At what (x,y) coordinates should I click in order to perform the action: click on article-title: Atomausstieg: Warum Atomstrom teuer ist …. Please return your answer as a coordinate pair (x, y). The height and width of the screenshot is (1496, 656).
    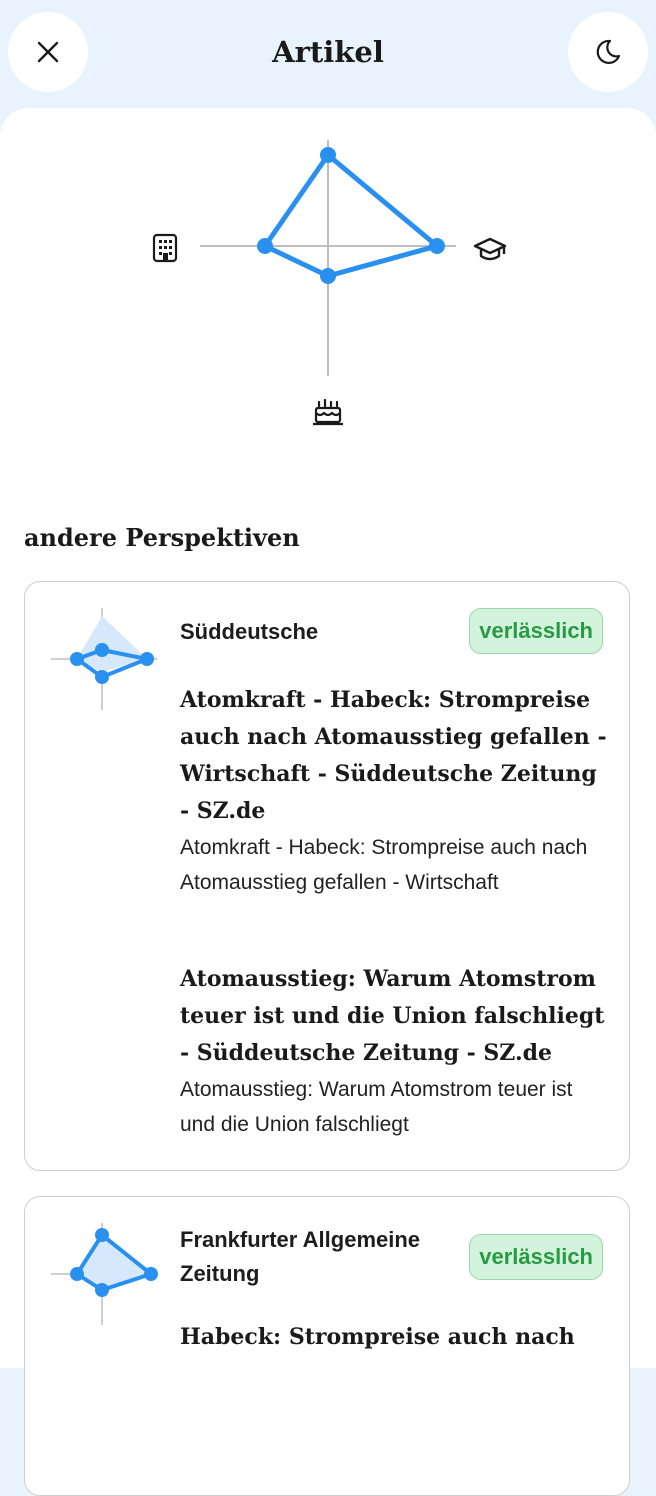
    Looking at the image, I should click on (392, 1016).